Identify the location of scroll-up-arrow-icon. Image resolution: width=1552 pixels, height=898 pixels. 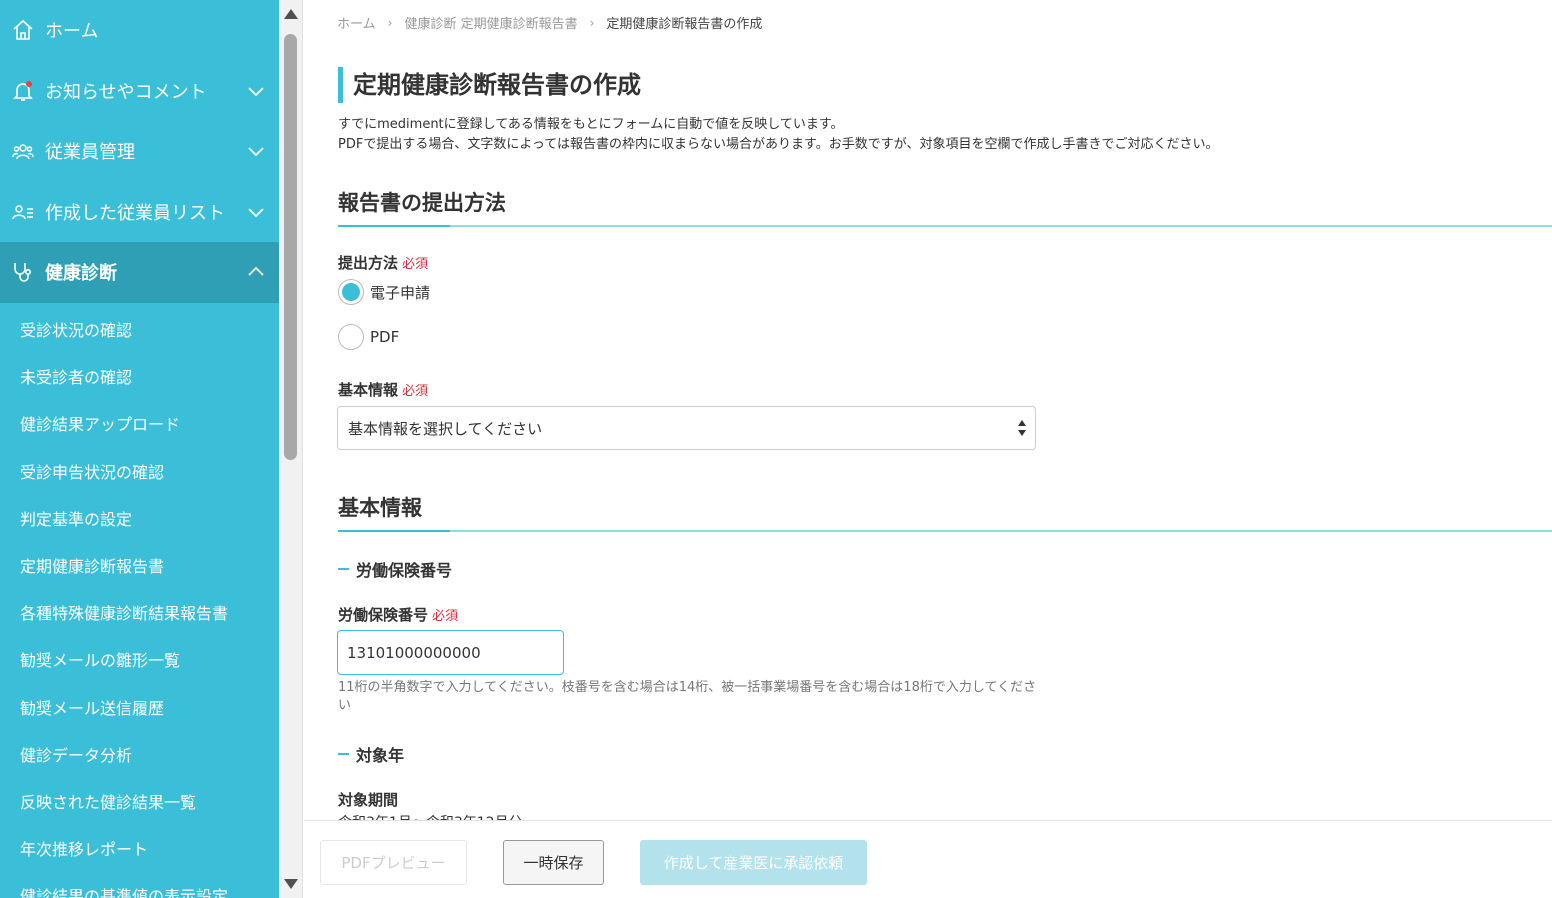
(291, 14).